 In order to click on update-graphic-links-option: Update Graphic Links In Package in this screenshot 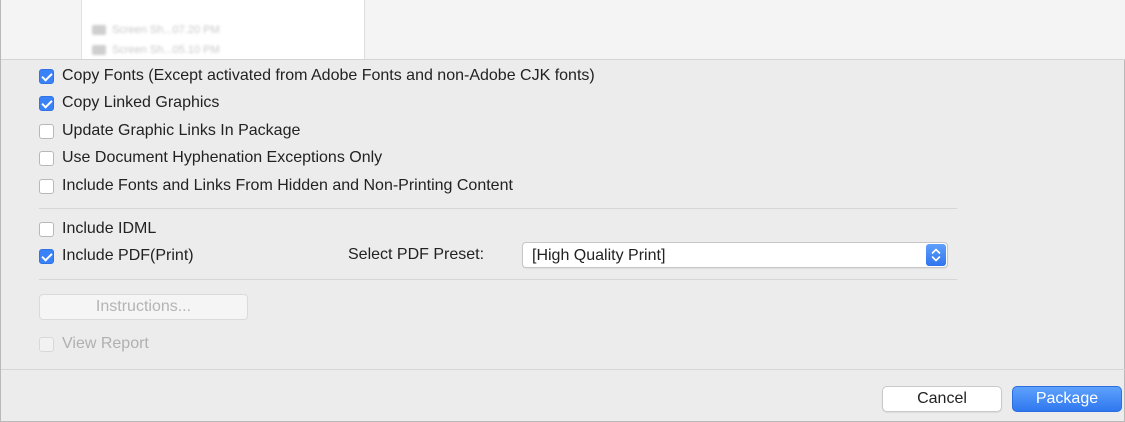, I will do `click(169, 131)`.